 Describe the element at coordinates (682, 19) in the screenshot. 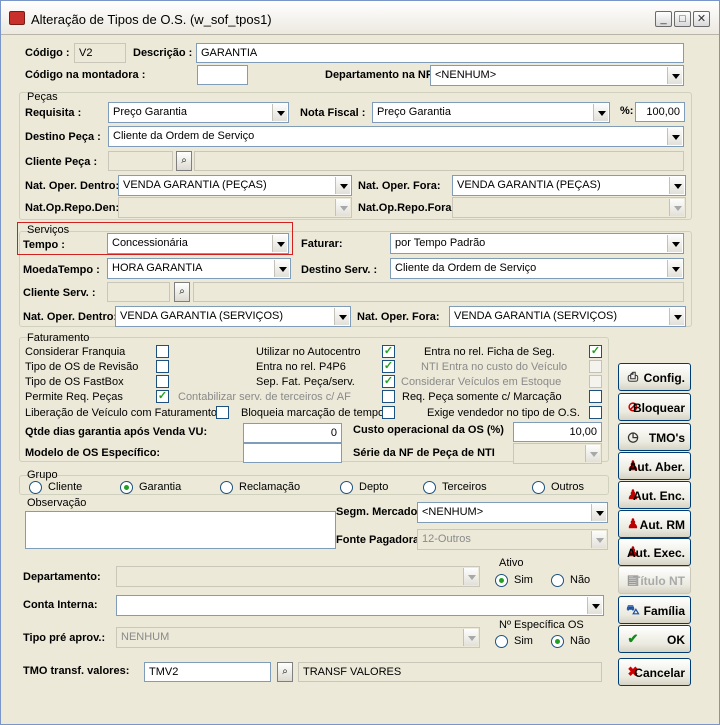

I see `maximize-button: □` at that location.